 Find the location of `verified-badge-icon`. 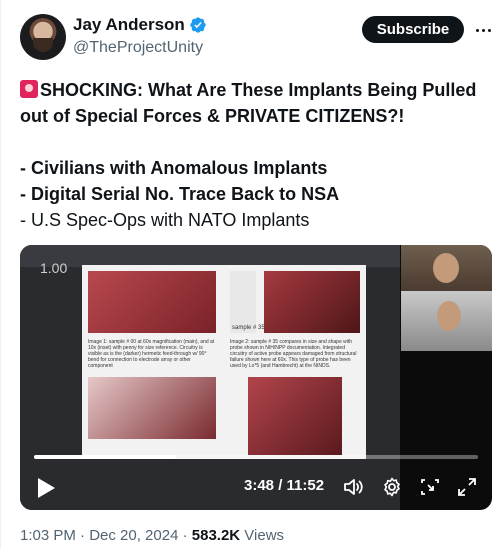

verified-badge-icon is located at coordinates (198, 25).